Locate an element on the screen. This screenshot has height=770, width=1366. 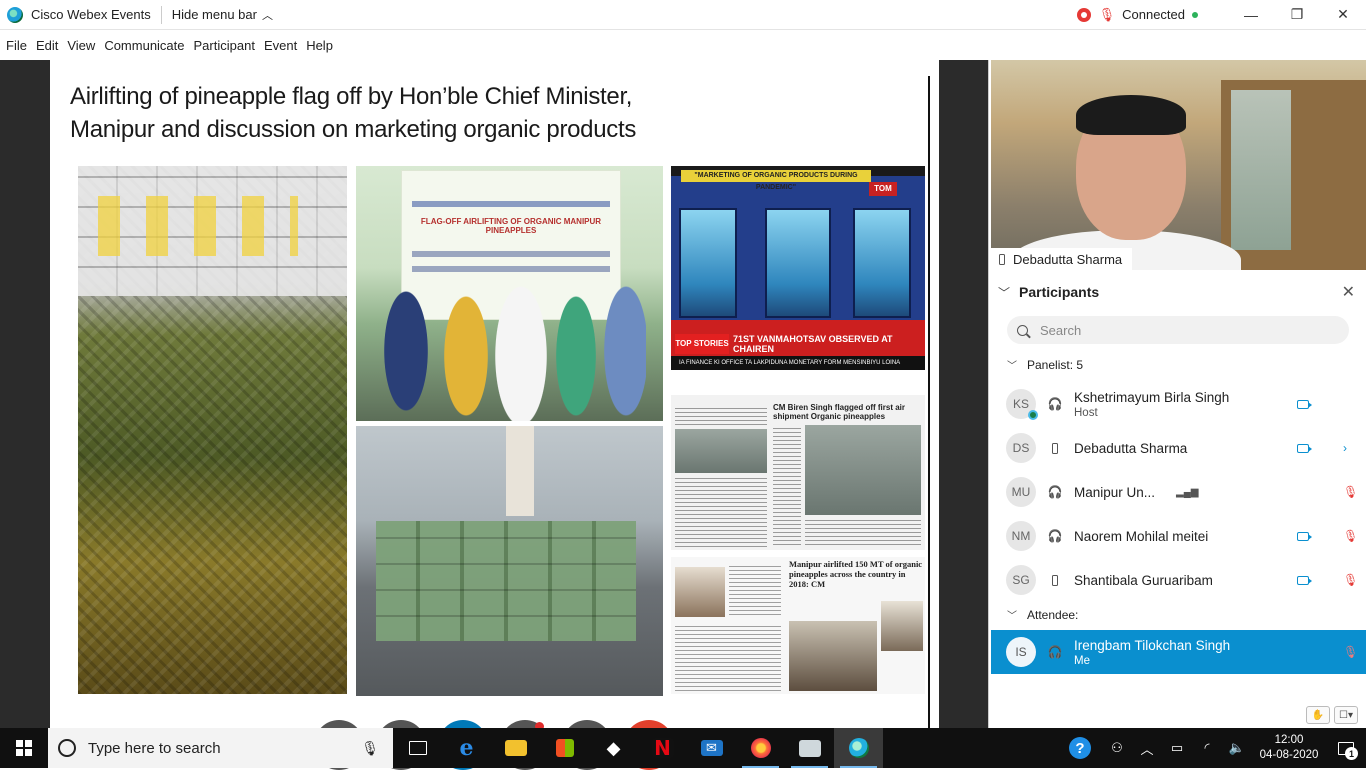
participant-row-mu: MU 🎧 Manipur Un... ▂▄▆ 🎙 is located at coordinates (1178, 492).